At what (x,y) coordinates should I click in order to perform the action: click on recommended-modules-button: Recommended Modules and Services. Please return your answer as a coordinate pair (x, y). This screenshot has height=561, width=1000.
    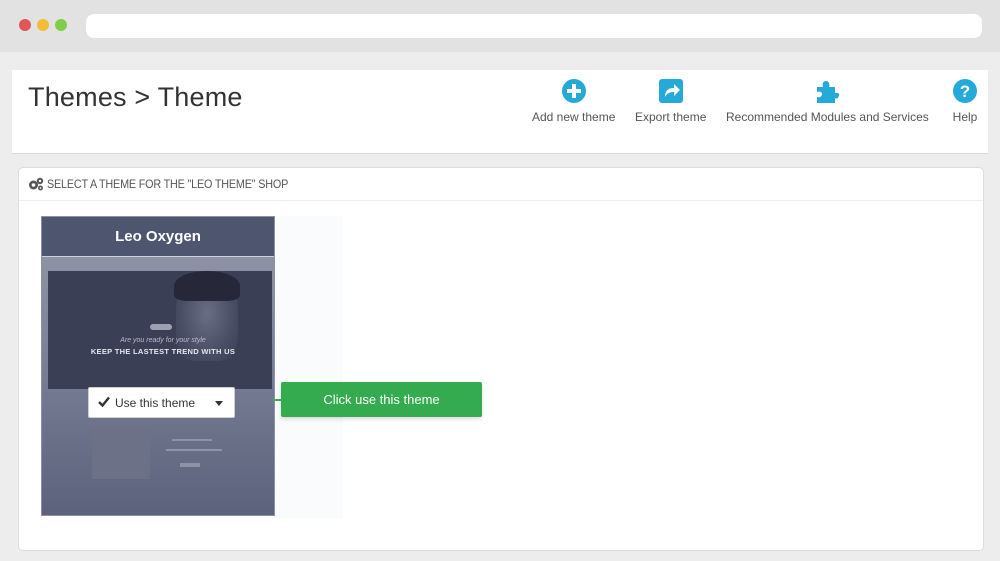
    Looking at the image, I should click on (827, 101).